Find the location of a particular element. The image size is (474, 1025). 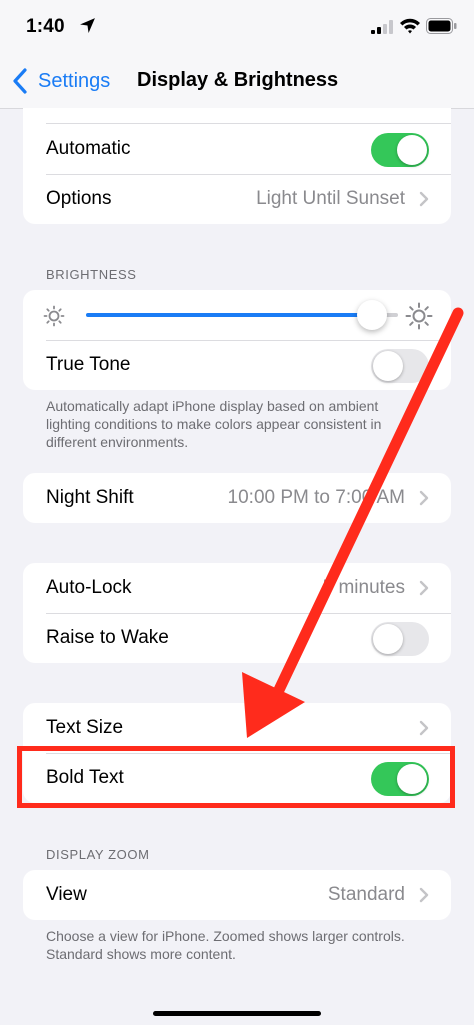

text-size-label: Text Size is located at coordinates (85, 727).